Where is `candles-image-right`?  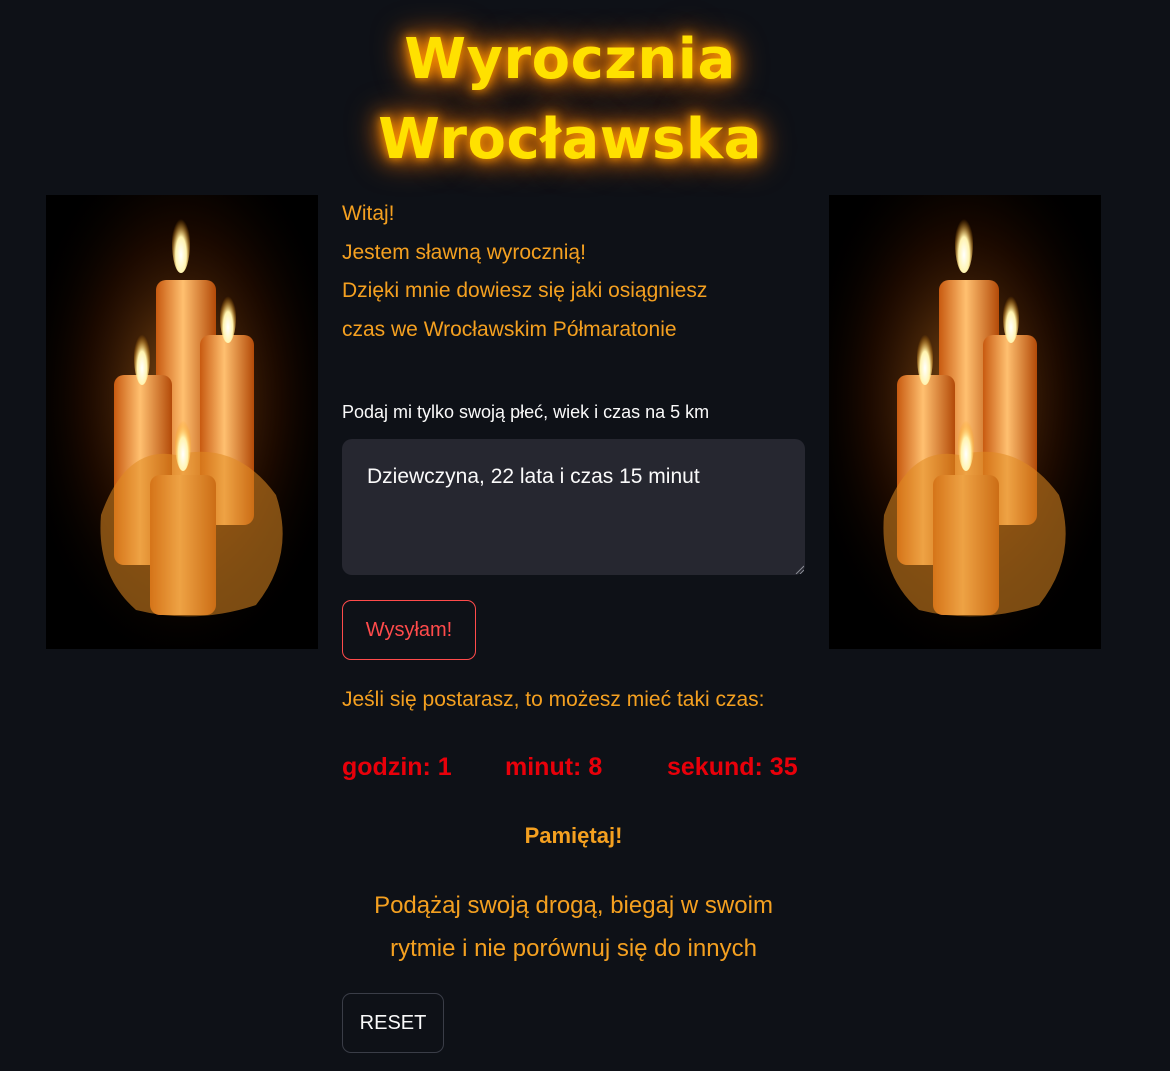
candles-image-right is located at coordinates (965, 422).